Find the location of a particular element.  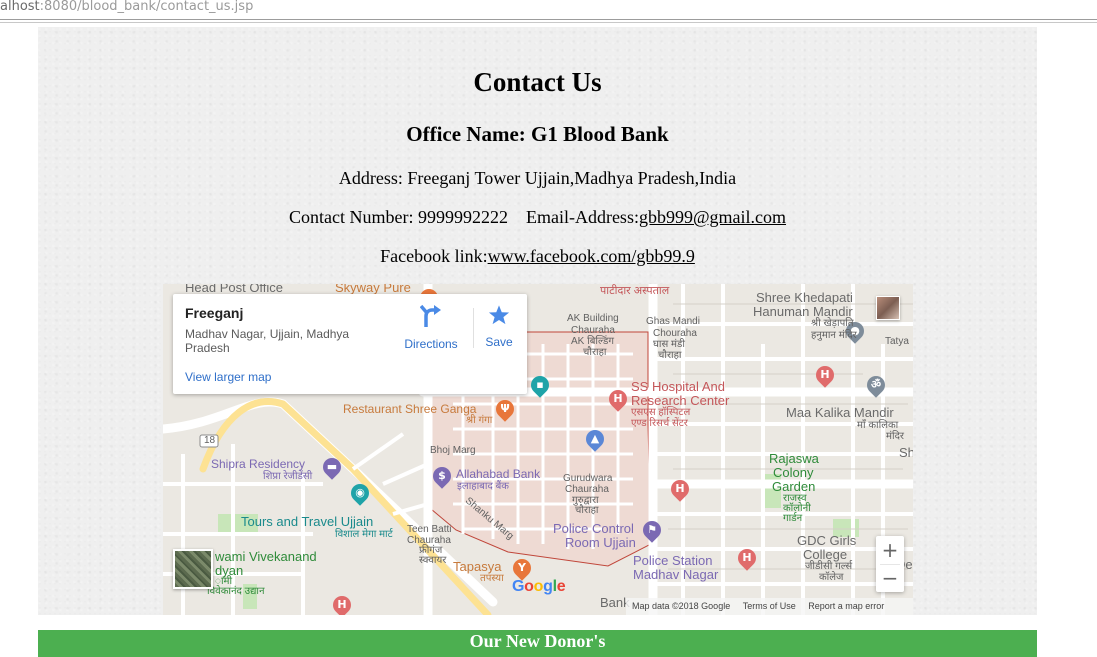

shipra-residency-pin: ▬ is located at coordinates (332, 467).